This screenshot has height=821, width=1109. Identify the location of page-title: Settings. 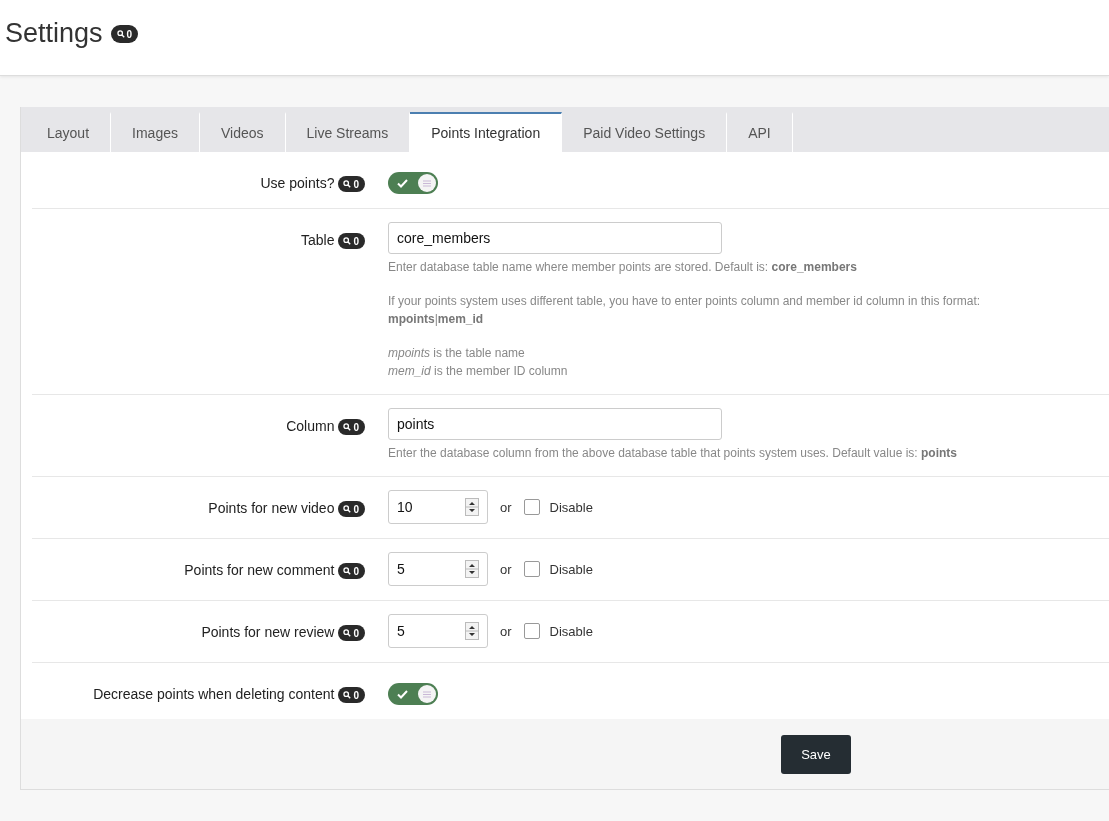
(54, 33).